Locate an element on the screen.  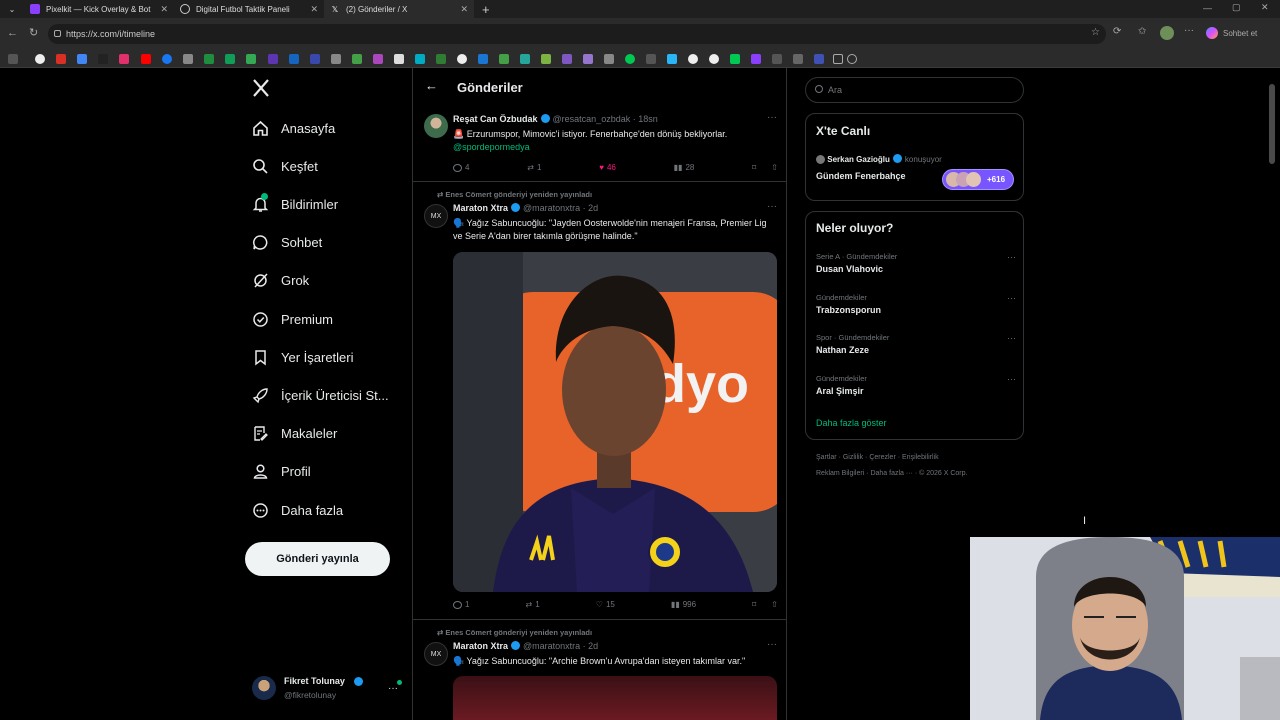
maximize-window-icon: ▢ is located at coordinates (1236, 7).